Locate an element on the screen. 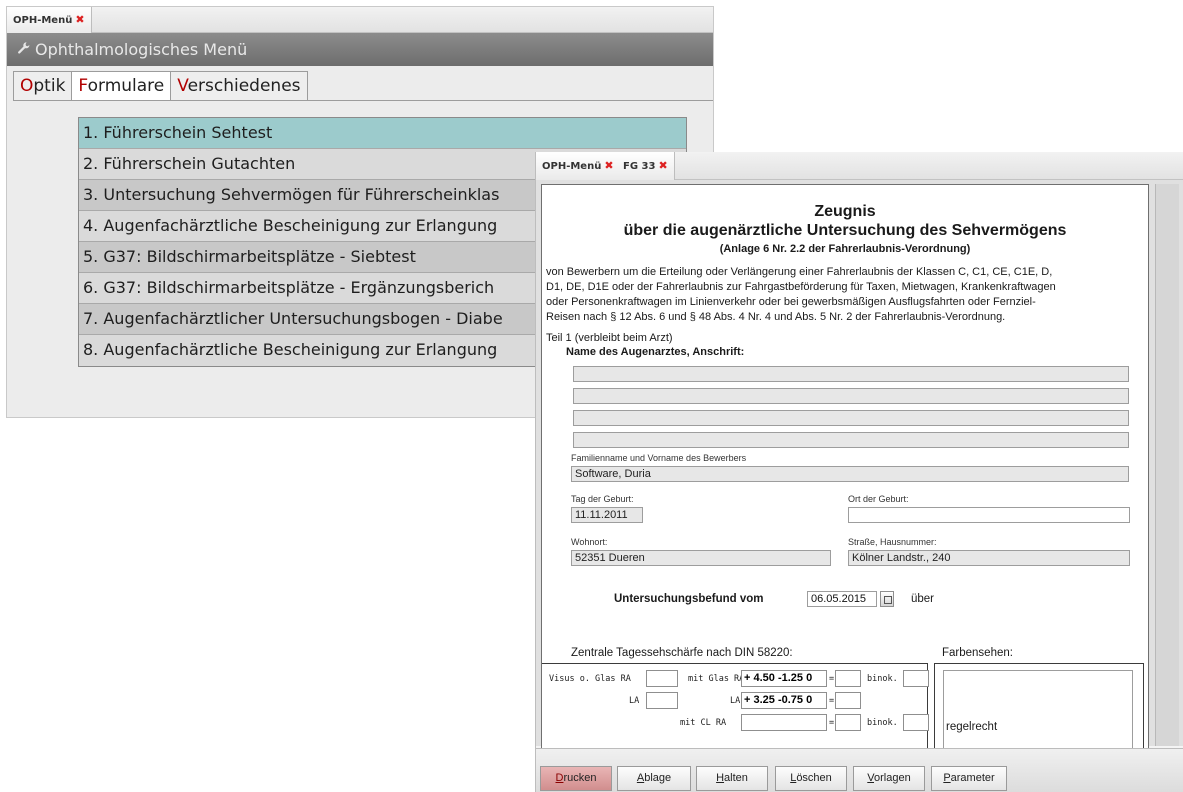 This screenshot has height=792, width=1183. mit-cl-ra-input is located at coordinates (784, 722).